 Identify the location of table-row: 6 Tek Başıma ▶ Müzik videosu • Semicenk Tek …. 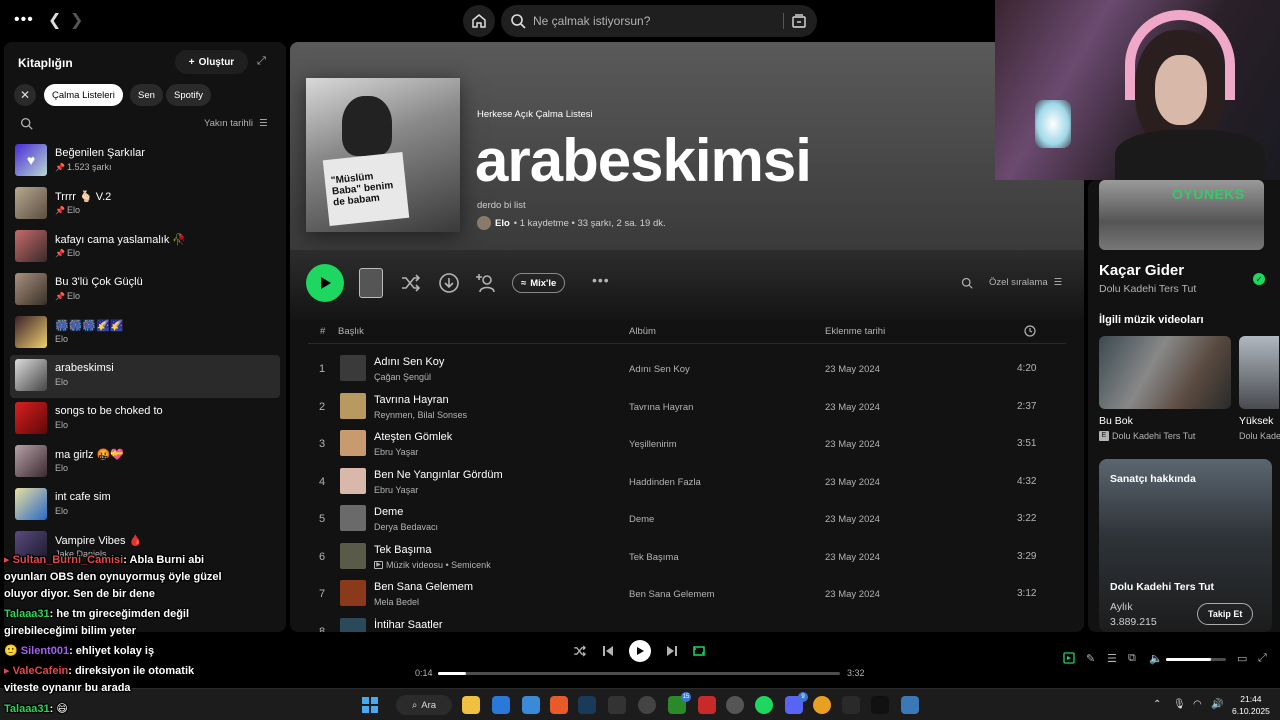
(687, 557).